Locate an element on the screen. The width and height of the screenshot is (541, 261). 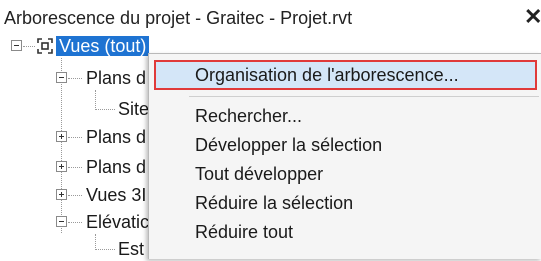
tree-item-label: Elévatic is located at coordinates (118, 222).